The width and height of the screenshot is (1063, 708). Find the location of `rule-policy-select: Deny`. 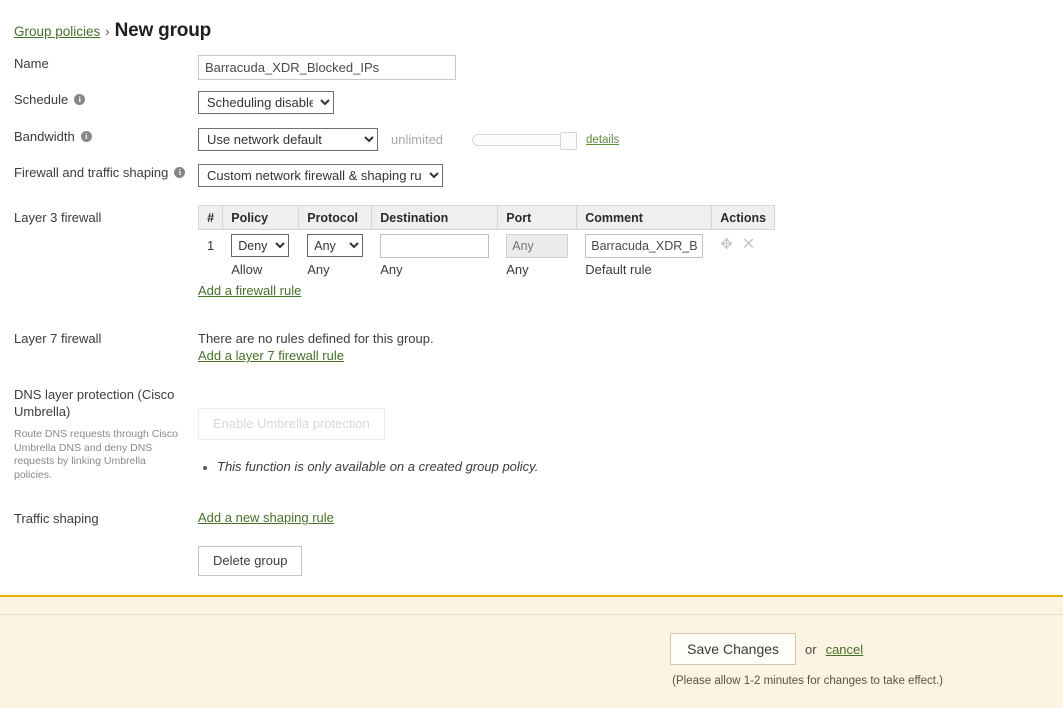

rule-policy-select: Deny is located at coordinates (260, 245).